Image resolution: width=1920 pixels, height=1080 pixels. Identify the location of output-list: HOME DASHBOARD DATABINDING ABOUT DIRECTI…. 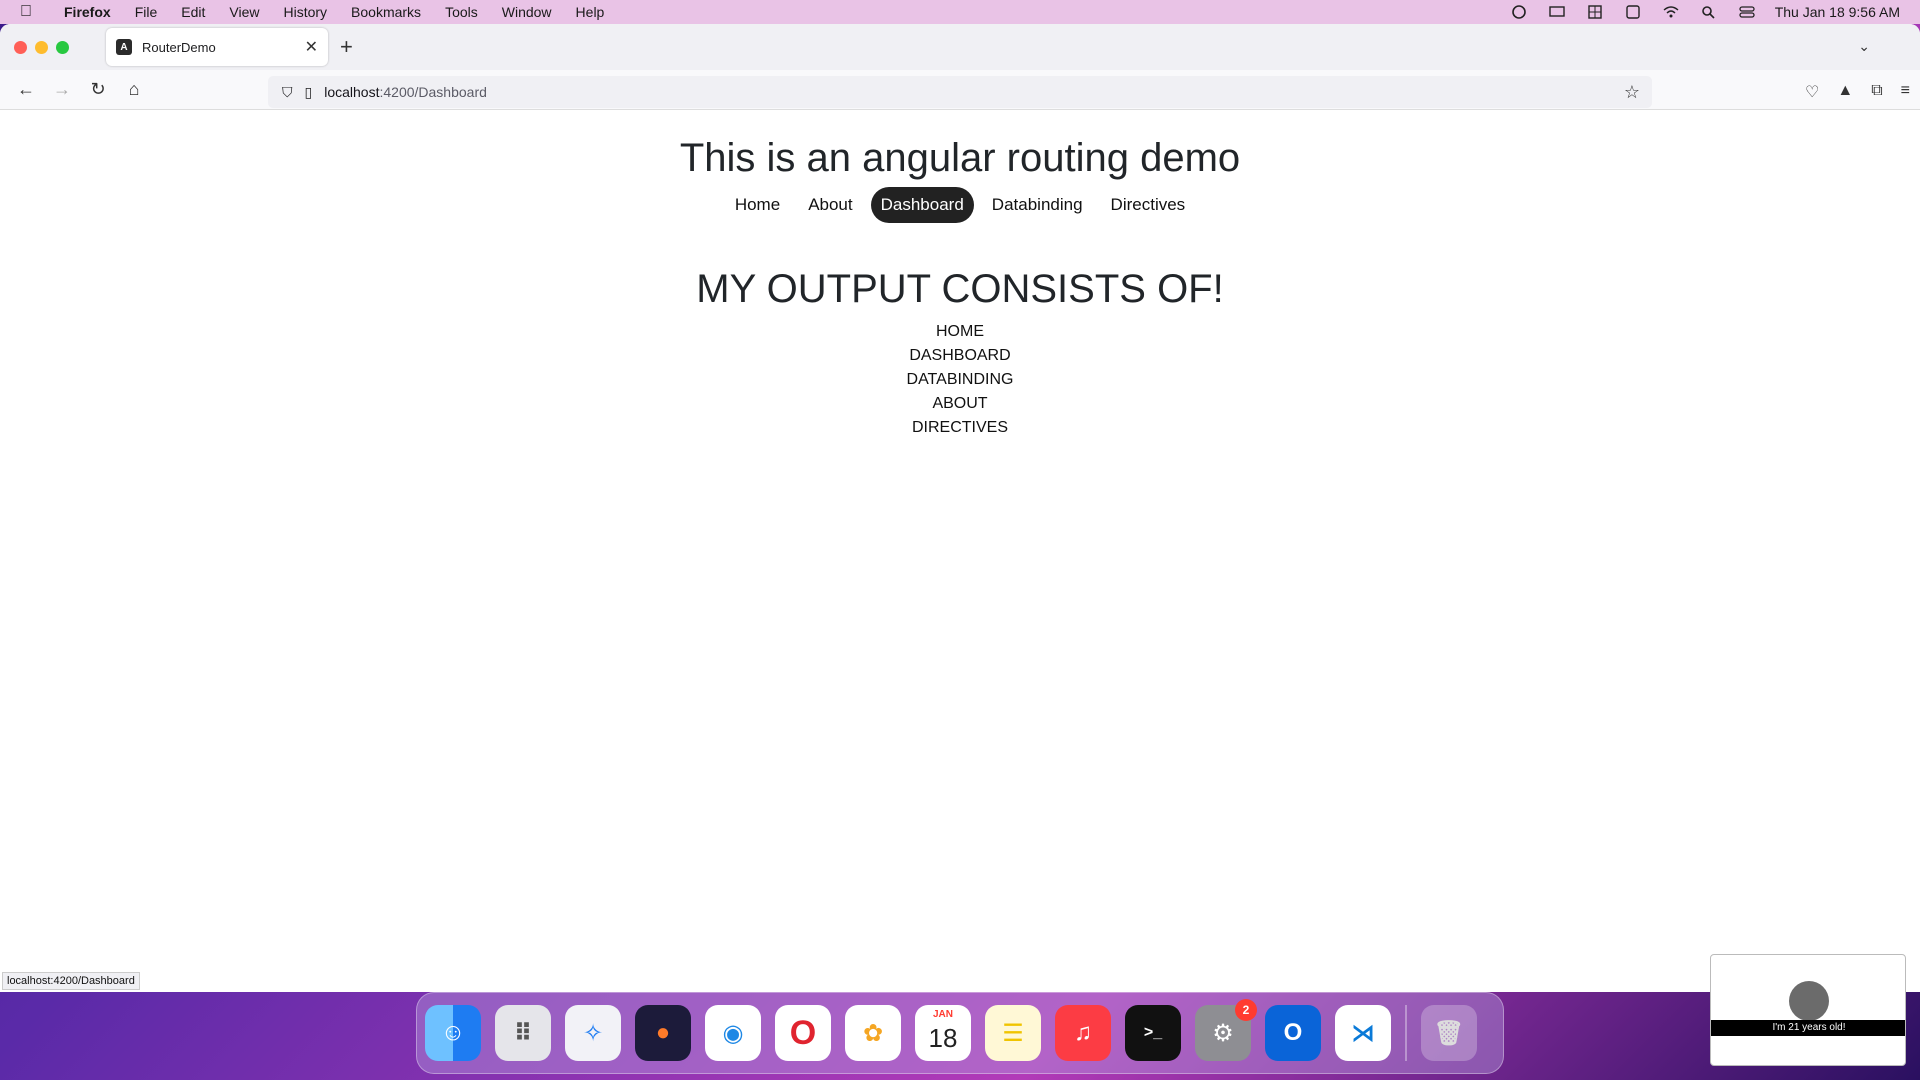
(960, 380).